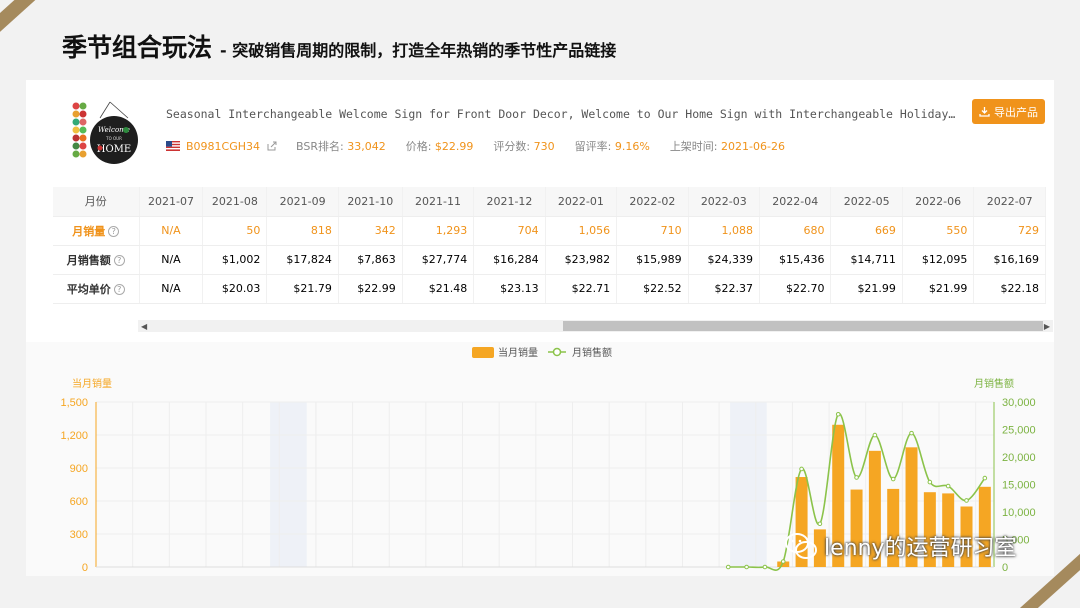 The height and width of the screenshot is (608, 1080). What do you see at coordinates (727, 146) in the screenshot?
I see `listed-date: 上架时间: 2021-06-26` at bounding box center [727, 146].